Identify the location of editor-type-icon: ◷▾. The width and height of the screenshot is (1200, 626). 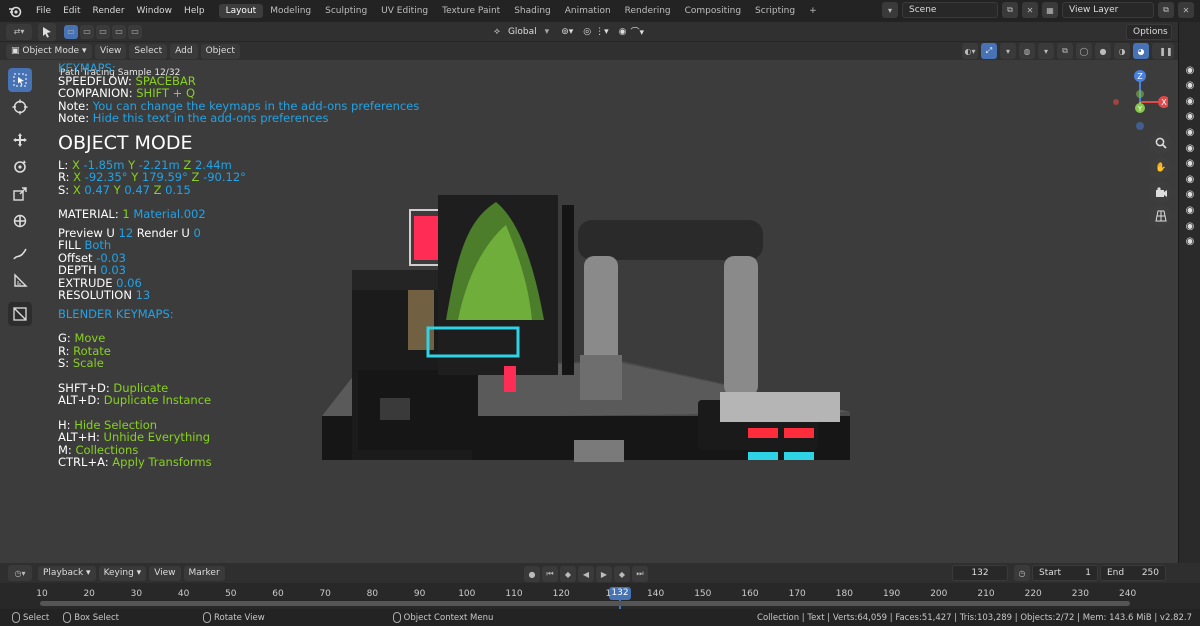
(20, 573).